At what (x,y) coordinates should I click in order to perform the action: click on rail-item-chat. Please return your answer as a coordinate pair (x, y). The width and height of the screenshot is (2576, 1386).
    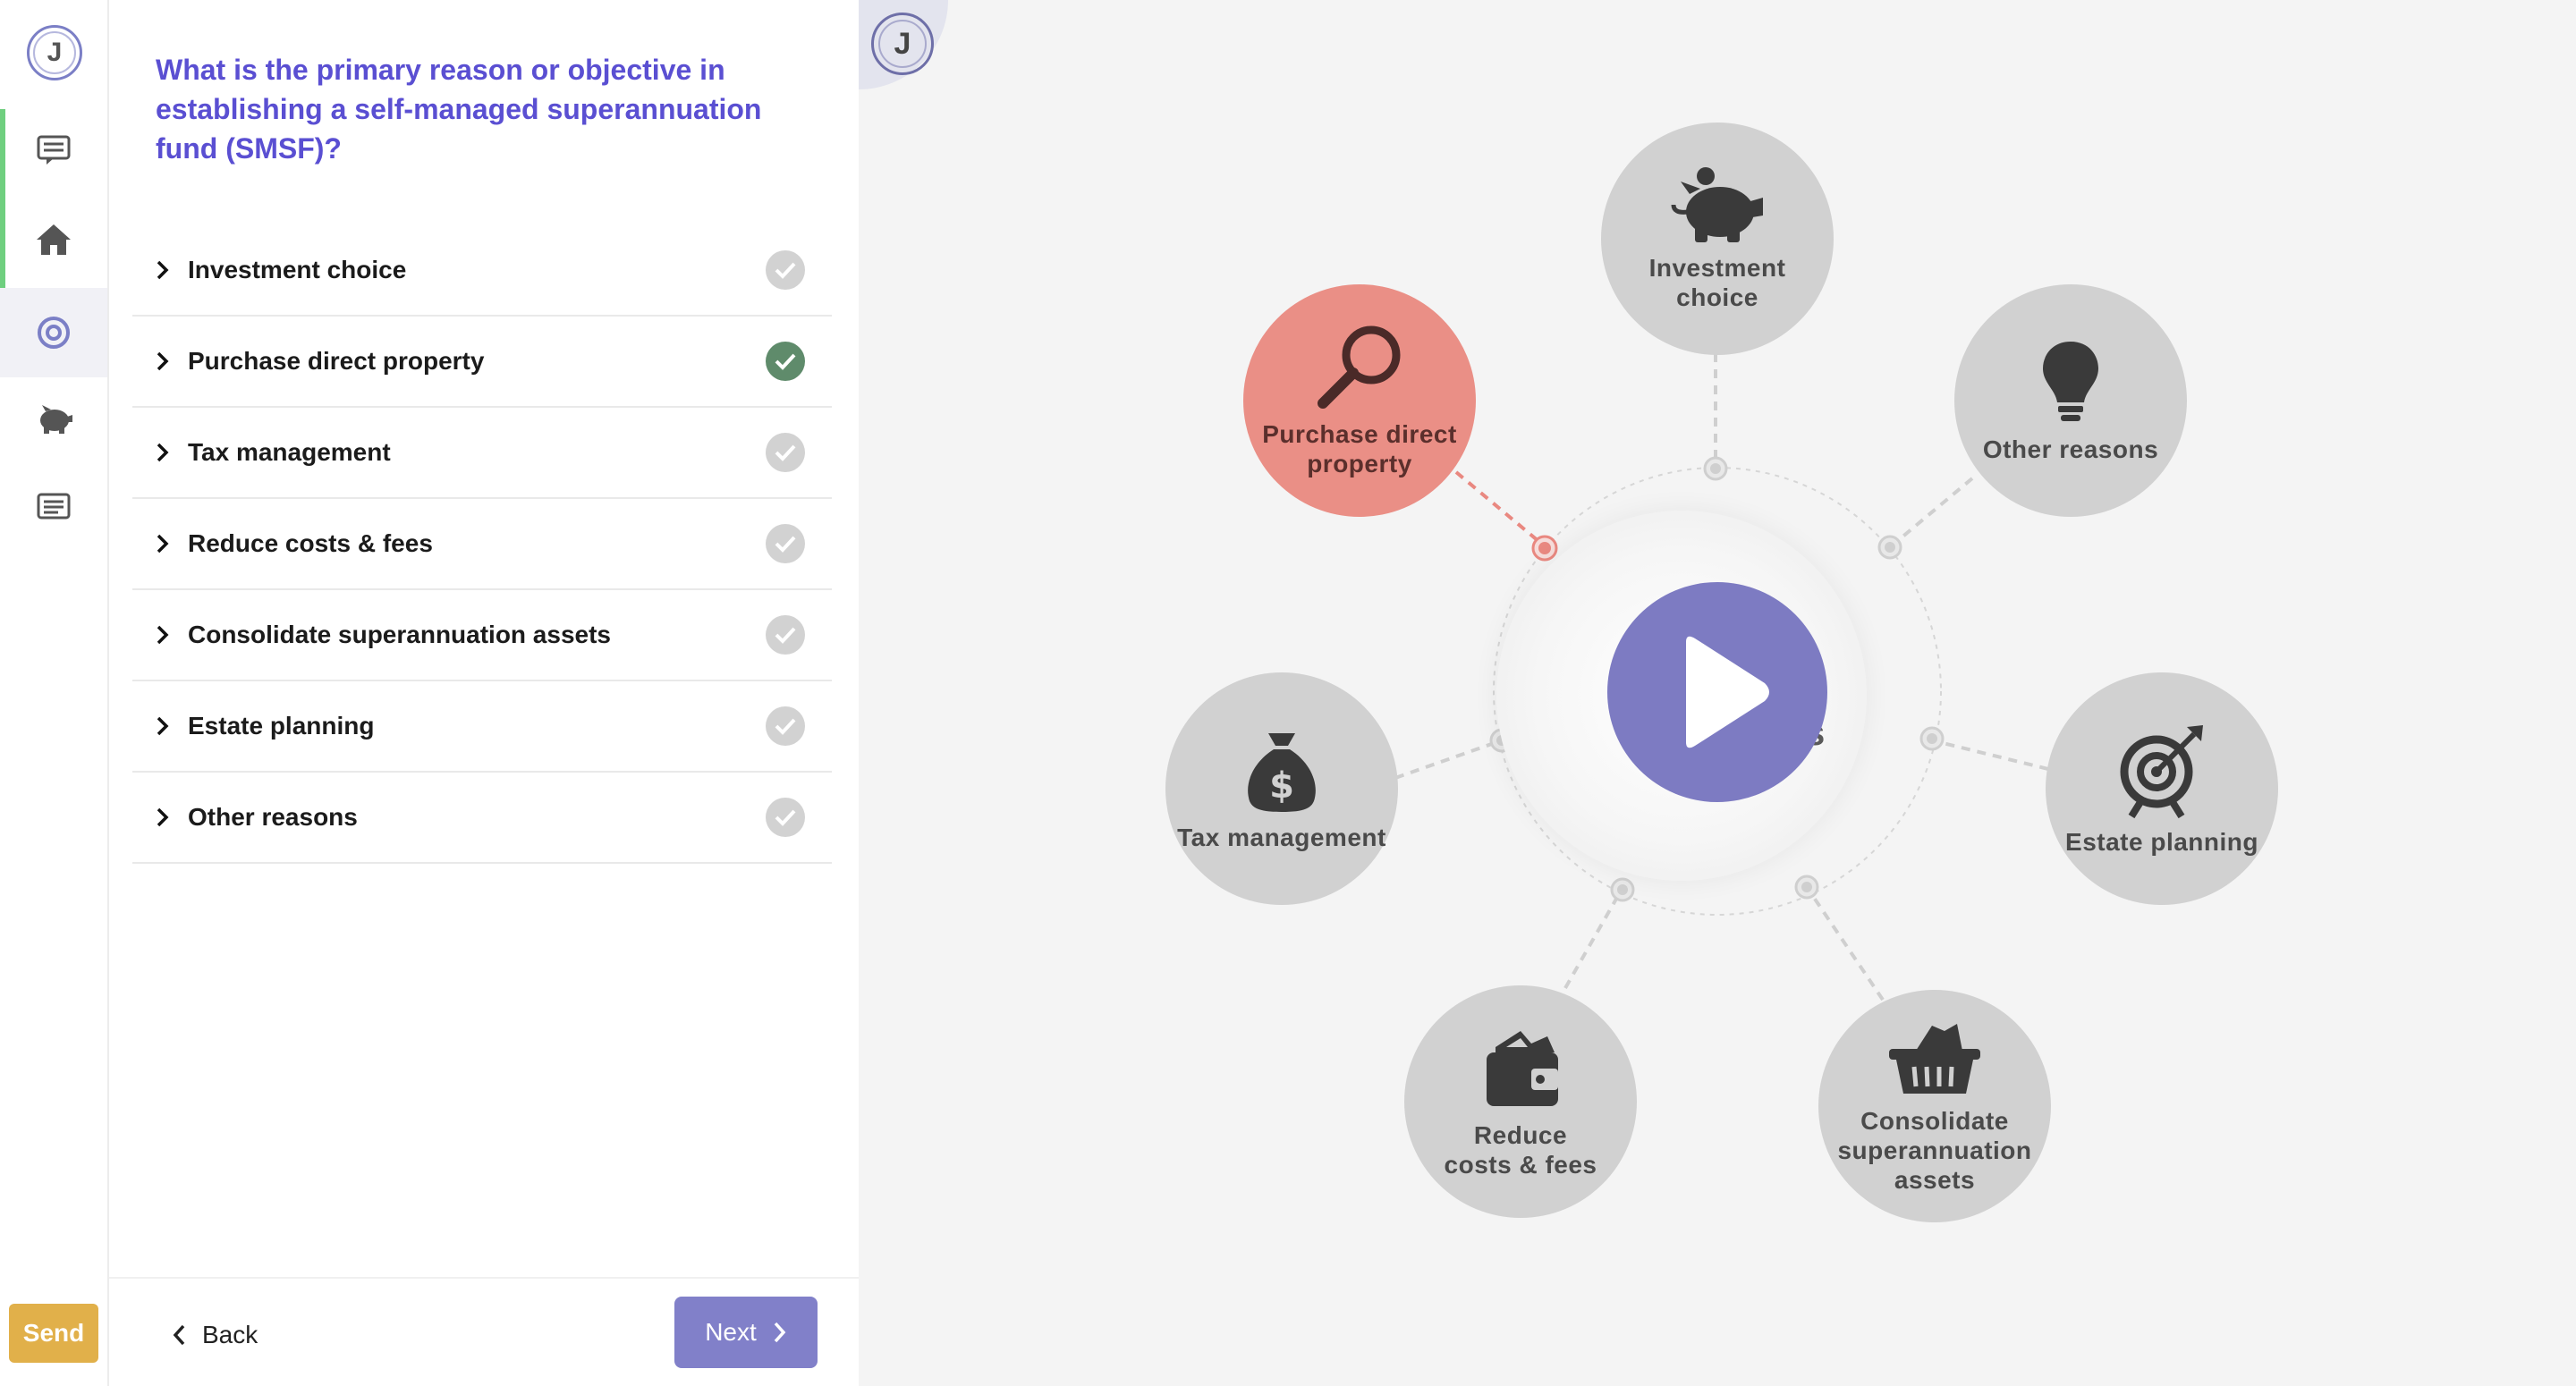
    Looking at the image, I should click on (53, 151).